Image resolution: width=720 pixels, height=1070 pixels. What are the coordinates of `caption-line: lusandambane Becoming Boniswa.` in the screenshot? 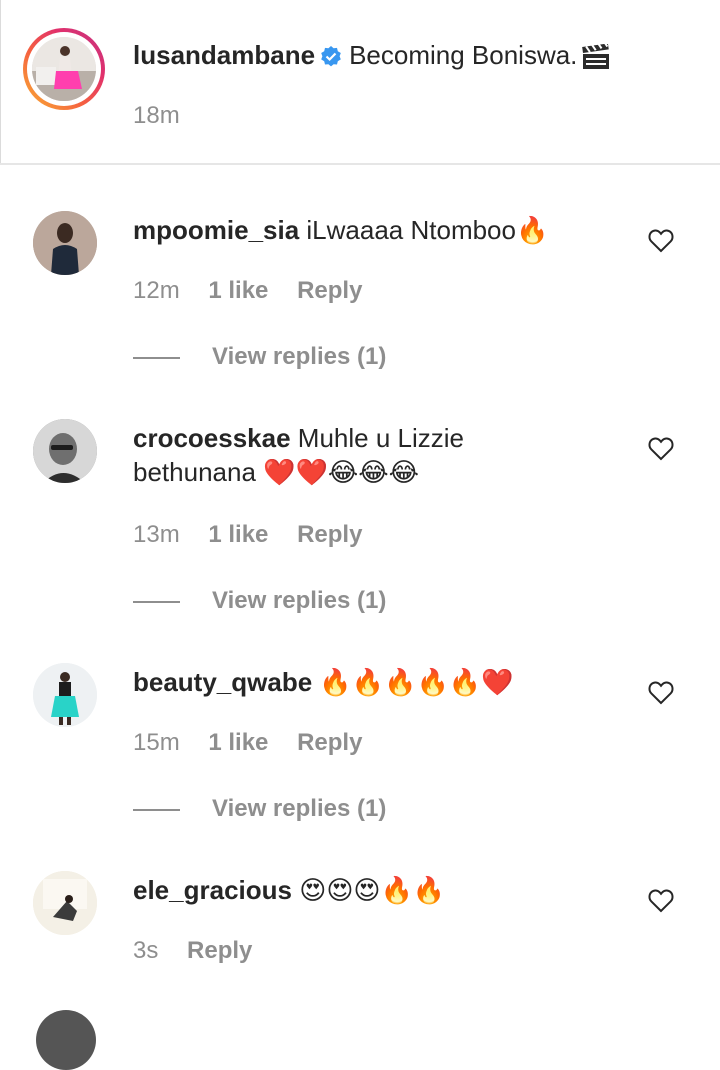 It's located at (372, 55).